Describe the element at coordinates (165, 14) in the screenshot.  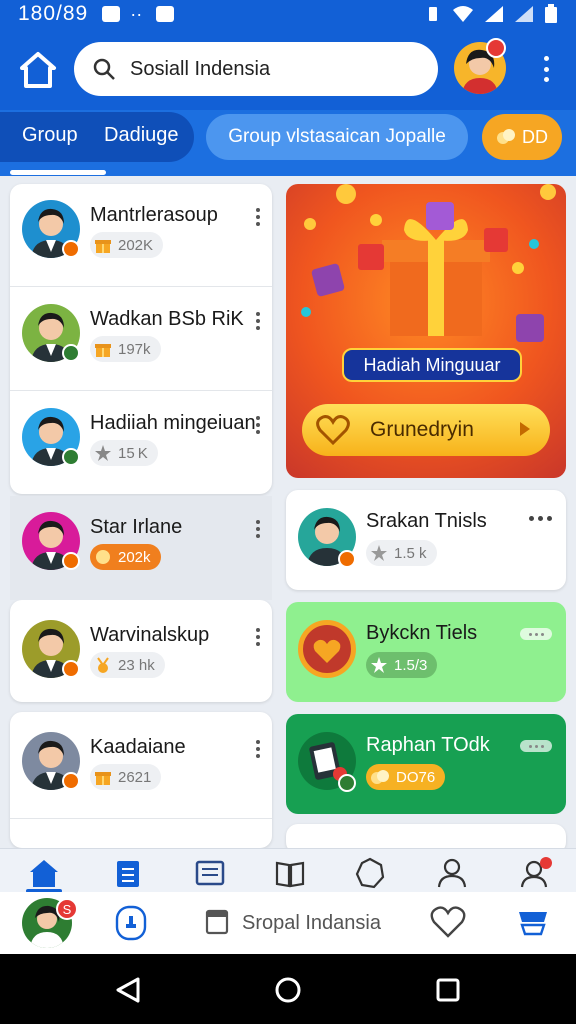
I see `calendar-icon` at that location.